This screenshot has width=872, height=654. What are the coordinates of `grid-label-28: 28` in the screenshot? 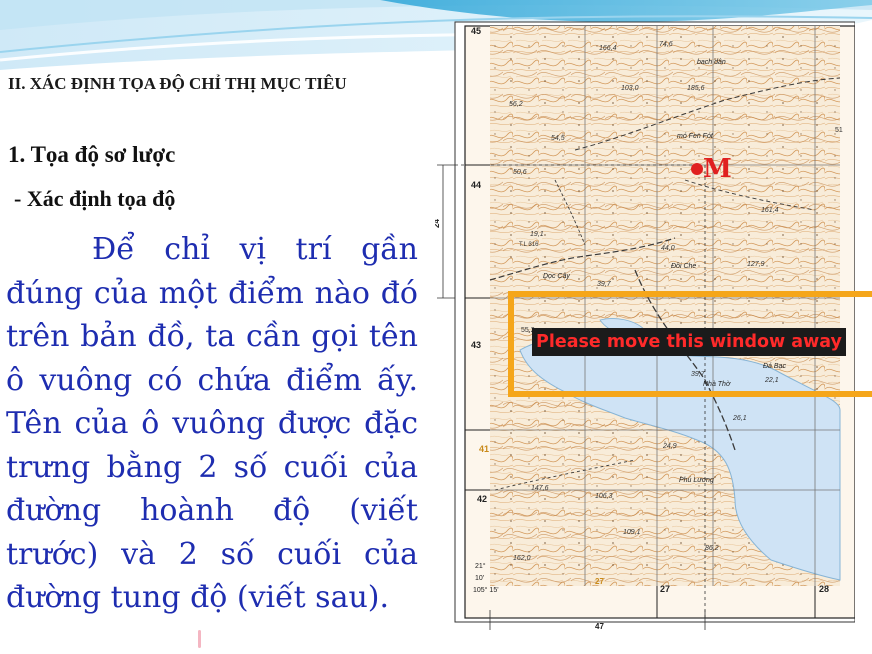 It's located at (824, 589).